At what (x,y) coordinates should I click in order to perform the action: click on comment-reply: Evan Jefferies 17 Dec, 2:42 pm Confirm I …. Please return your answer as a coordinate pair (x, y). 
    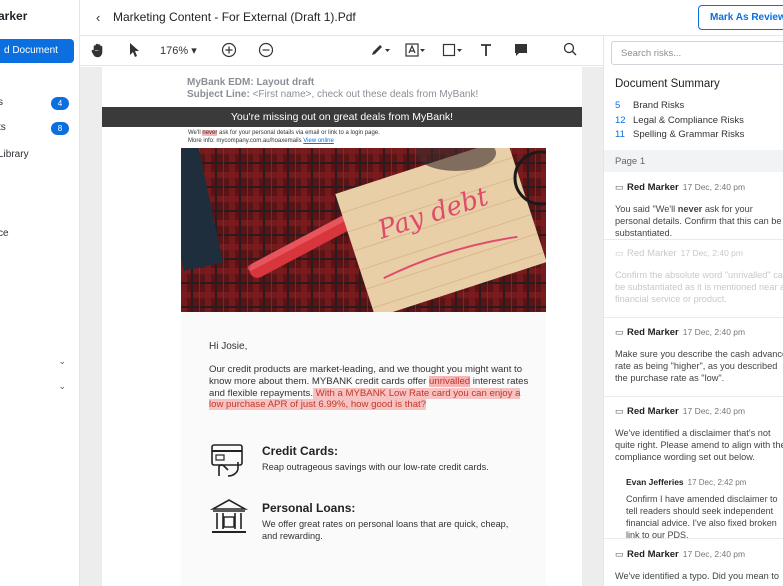
    Looking at the image, I should click on (704, 508).